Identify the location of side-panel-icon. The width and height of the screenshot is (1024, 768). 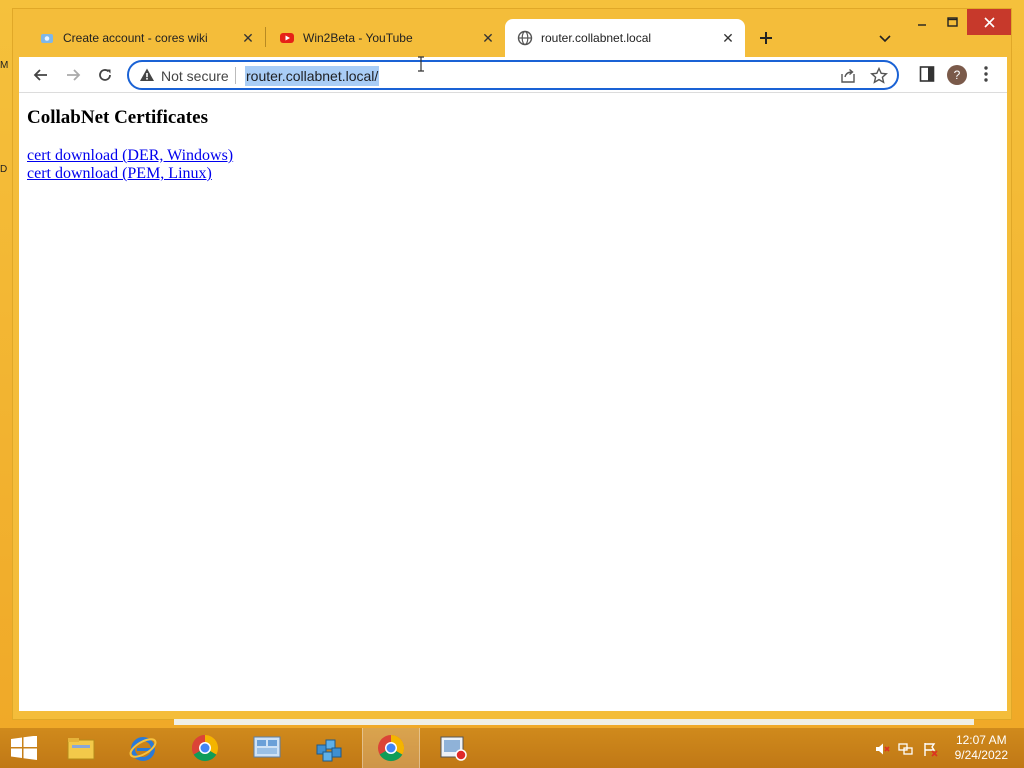
(927, 74).